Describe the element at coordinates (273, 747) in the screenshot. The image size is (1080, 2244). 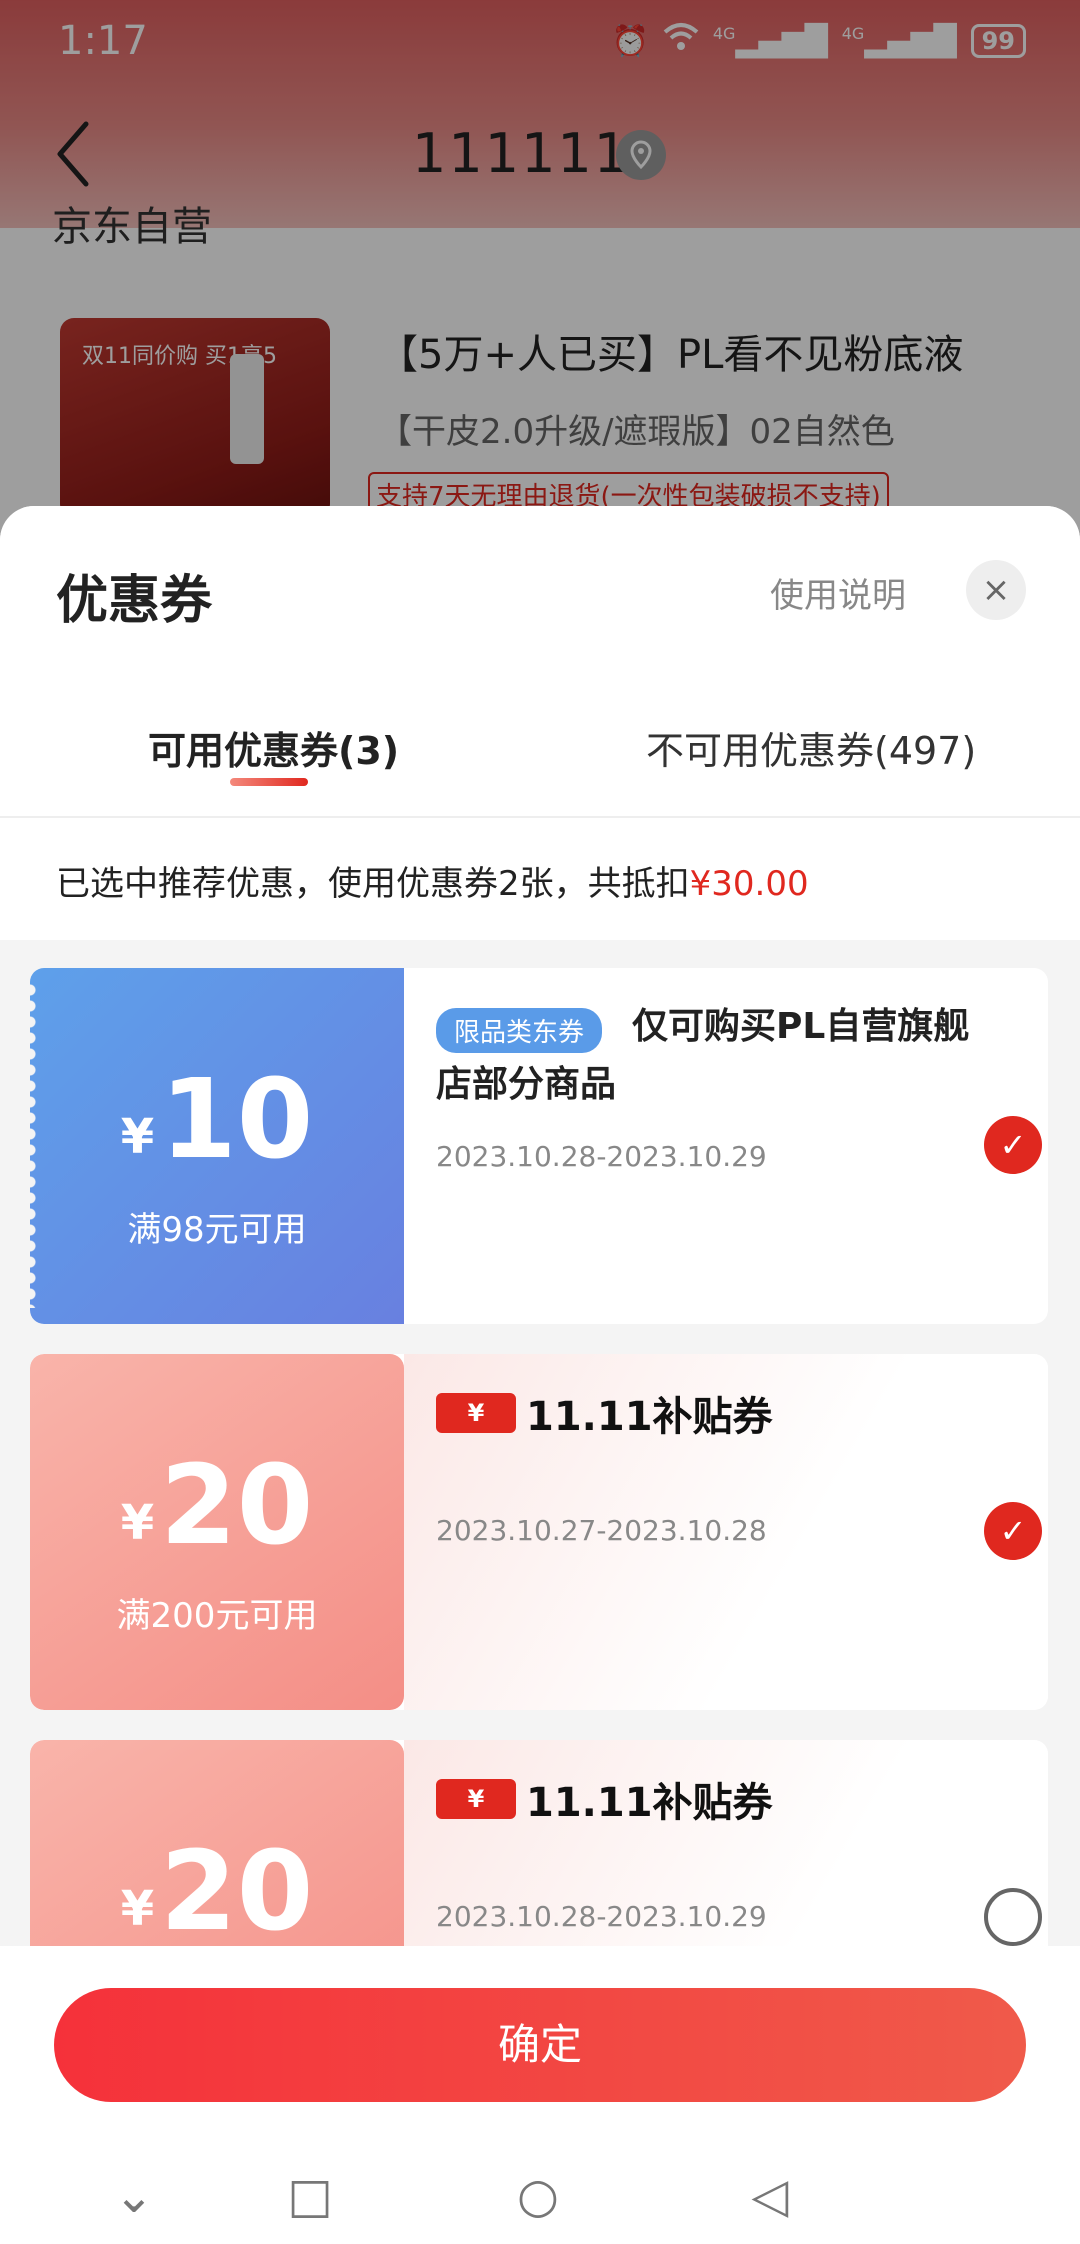
I see `tab-available-coupons: 可用优惠券(3)` at that location.